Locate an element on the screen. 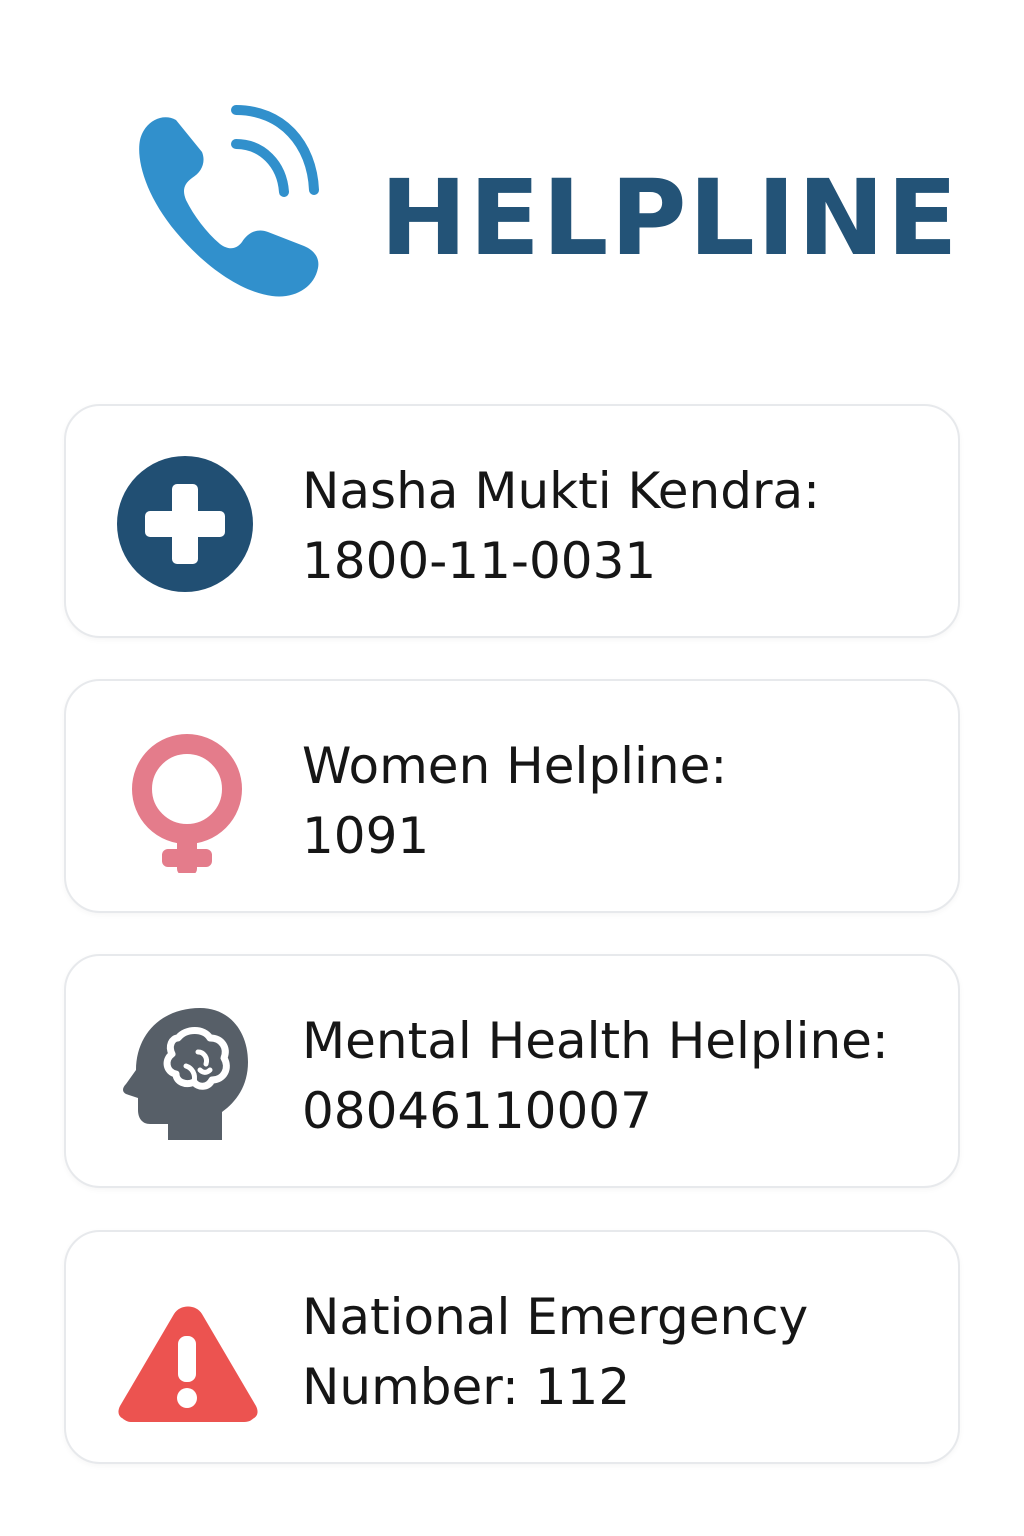  helpline-text: Mental Health Helpline: 08046110007 is located at coordinates (622, 1076).